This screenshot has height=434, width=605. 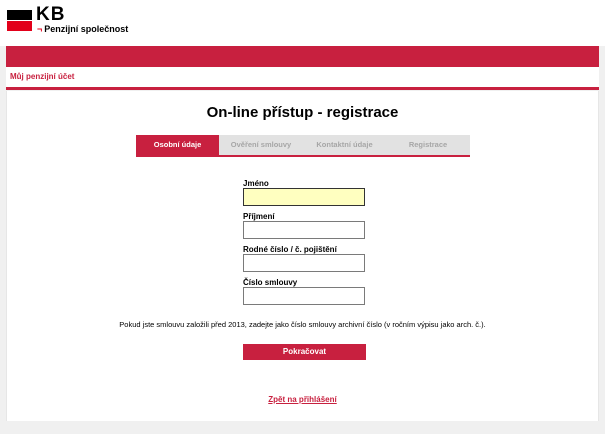 I want to click on contract-number-label: Číslo smlouvy, so click(x=270, y=282).